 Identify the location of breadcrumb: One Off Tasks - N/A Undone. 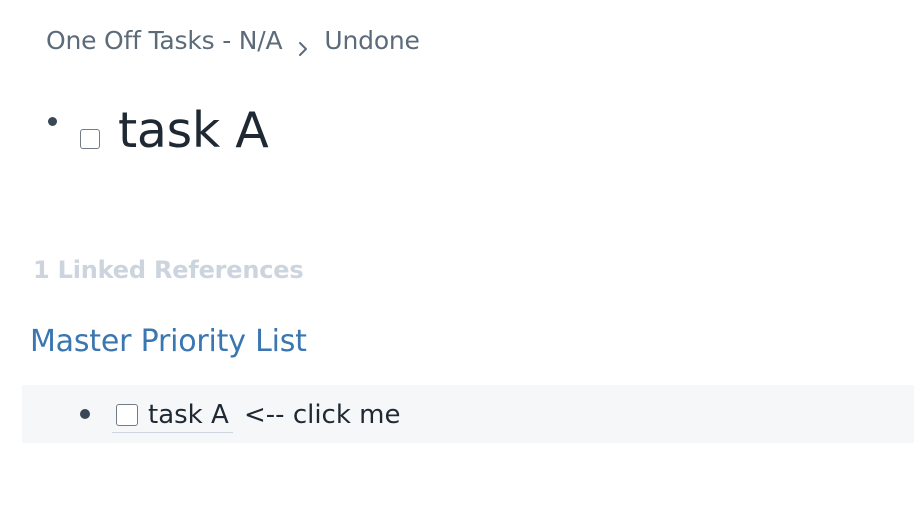
(233, 41).